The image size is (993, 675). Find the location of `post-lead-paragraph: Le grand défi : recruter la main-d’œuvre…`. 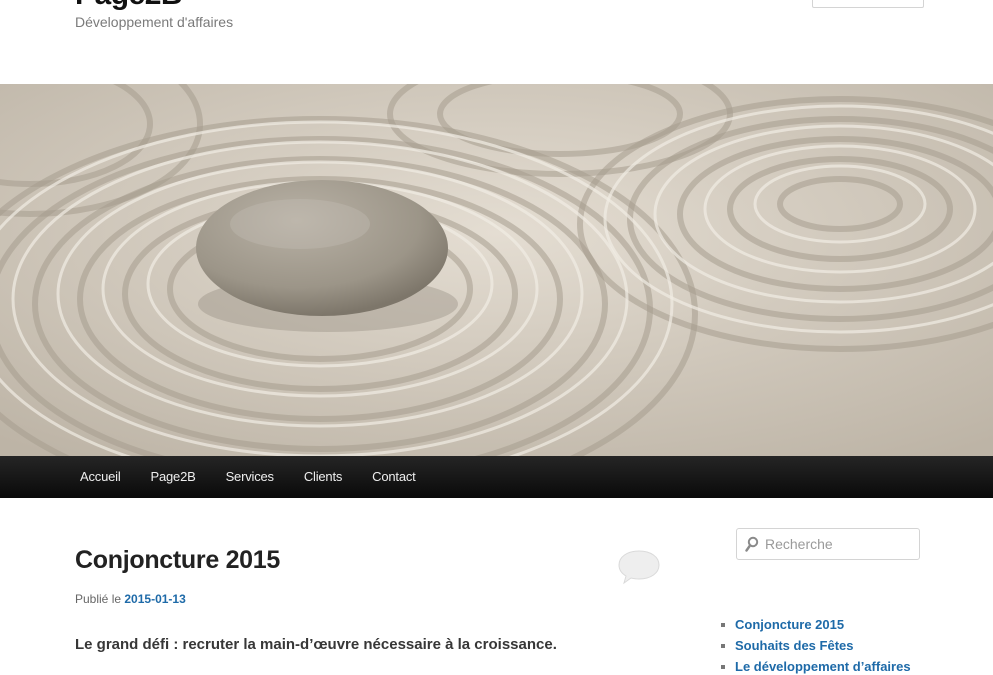

post-lead-paragraph: Le grand défi : recruter la main-d’œuvre… is located at coordinates (316, 644).